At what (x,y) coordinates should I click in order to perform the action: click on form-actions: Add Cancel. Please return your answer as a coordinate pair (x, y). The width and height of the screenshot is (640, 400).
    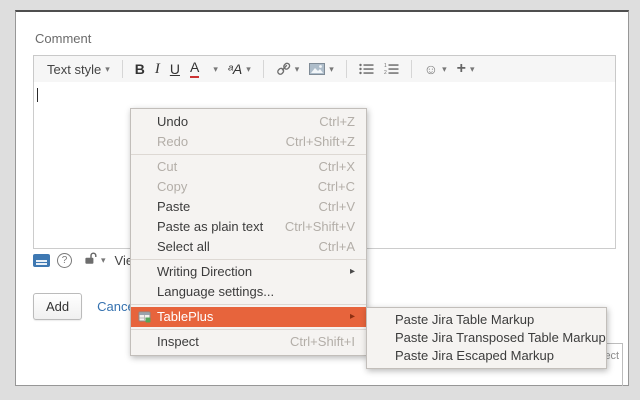
    Looking at the image, I should click on (85, 306).